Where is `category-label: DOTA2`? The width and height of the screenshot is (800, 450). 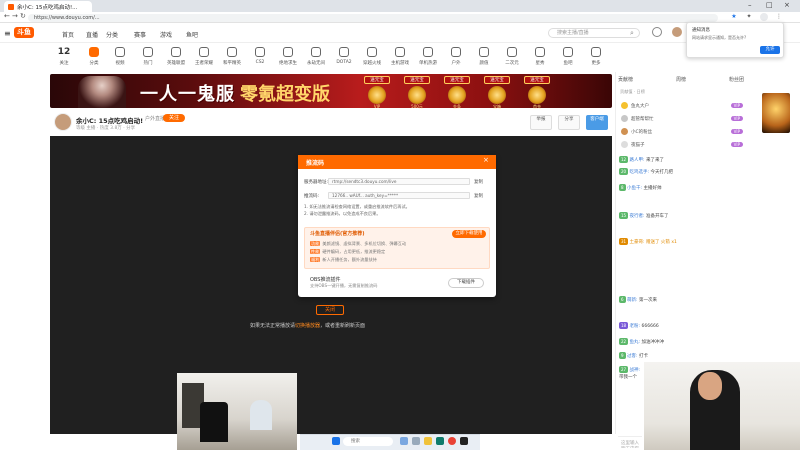 category-label: DOTA2 is located at coordinates (344, 62).